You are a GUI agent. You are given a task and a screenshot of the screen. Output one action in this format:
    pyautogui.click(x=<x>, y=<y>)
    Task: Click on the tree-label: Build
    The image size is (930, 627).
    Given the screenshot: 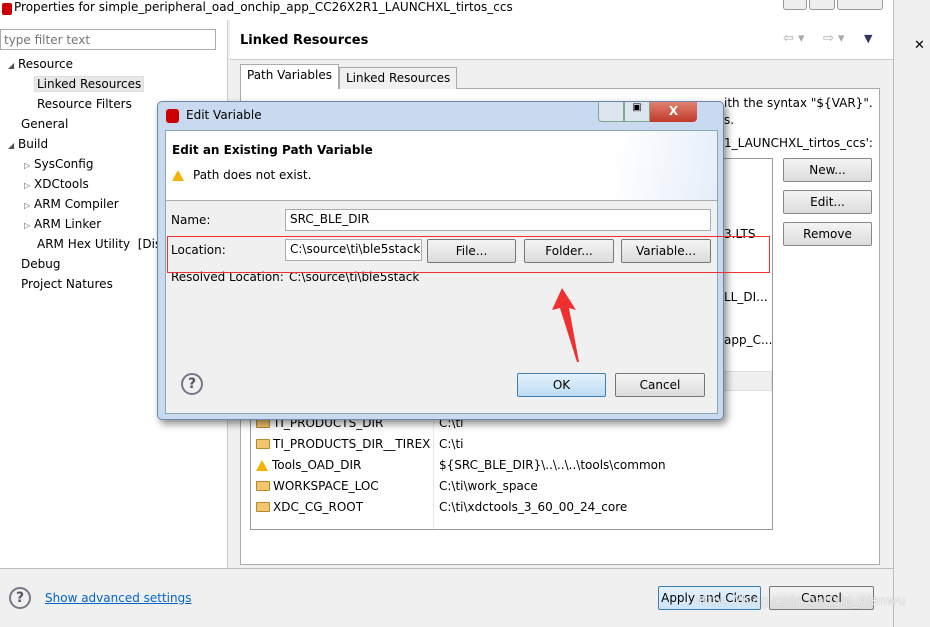 What is the action you would take?
    pyautogui.click(x=33, y=144)
    